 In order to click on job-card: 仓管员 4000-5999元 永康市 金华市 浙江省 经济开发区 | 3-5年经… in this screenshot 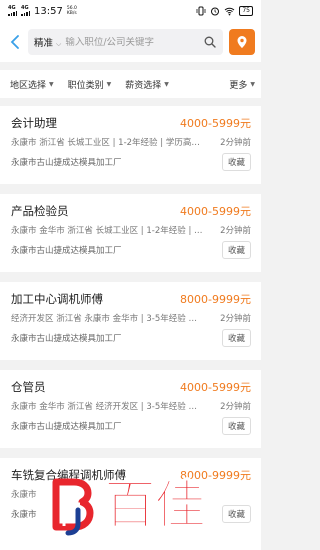, I will do `click(130, 409)`.